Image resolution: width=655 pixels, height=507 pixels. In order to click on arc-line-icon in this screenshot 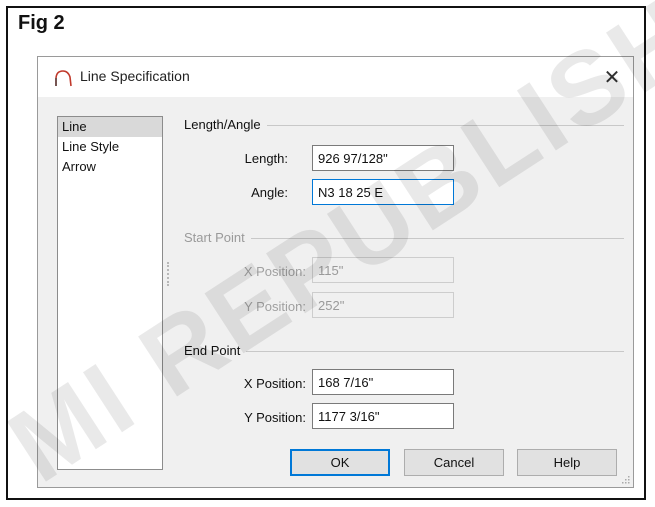, I will do `click(63, 78)`.